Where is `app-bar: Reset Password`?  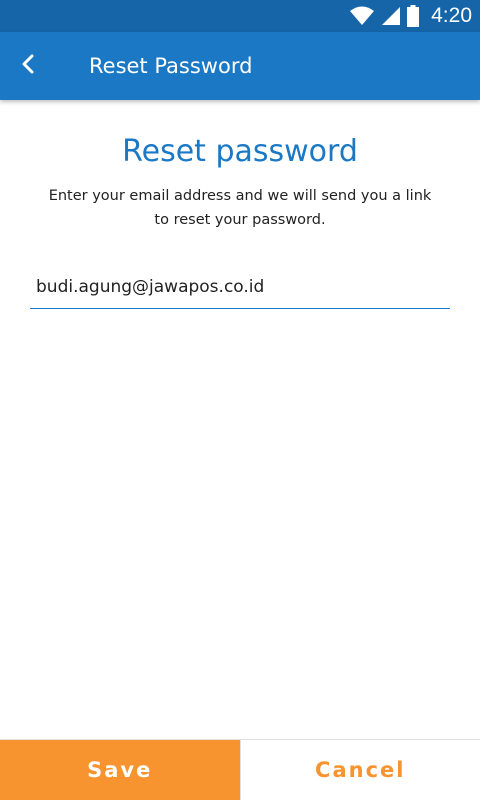
app-bar: Reset Password is located at coordinates (240, 66).